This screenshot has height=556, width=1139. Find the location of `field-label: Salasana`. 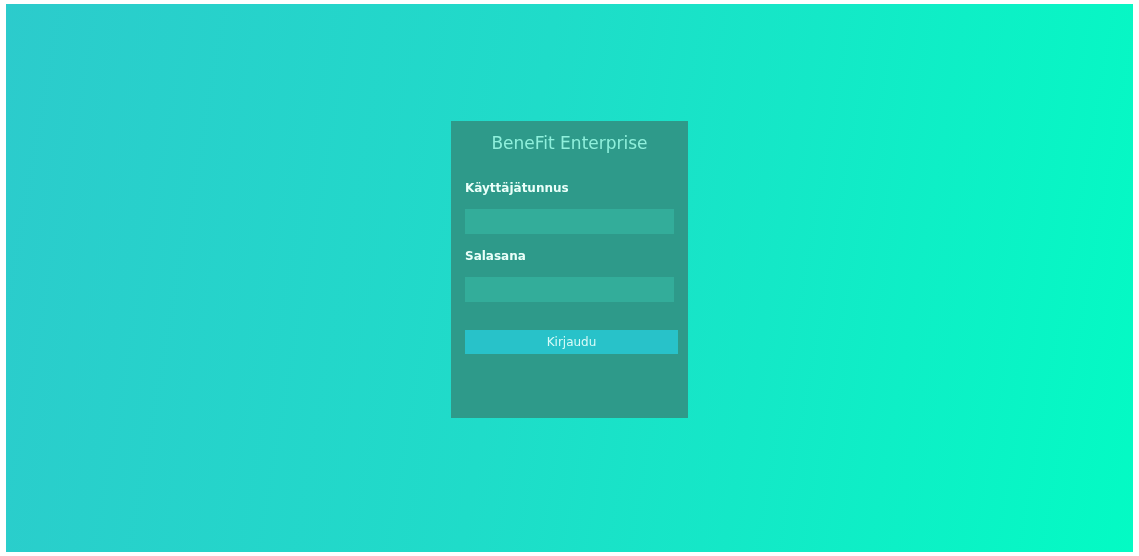

field-label: Salasana is located at coordinates (495, 256).